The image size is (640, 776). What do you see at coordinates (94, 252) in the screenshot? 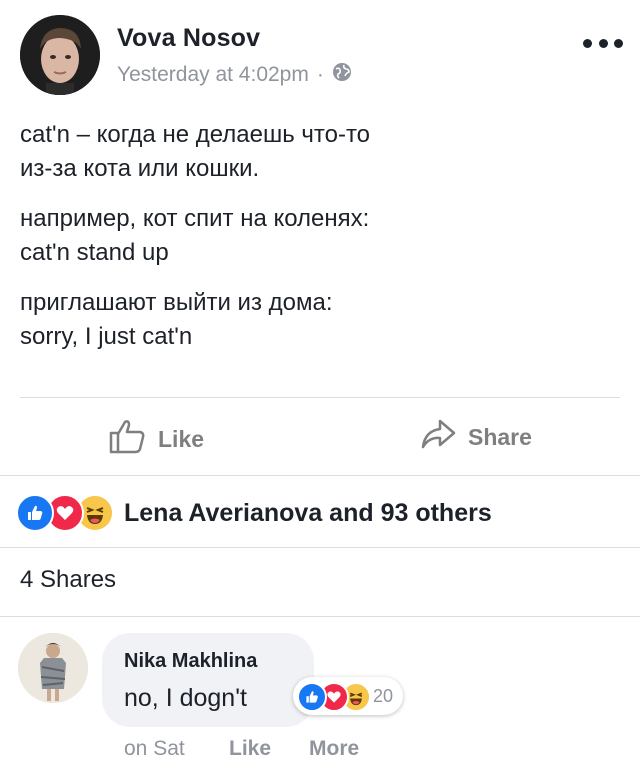
I see `post-line: cat'n stand up` at bounding box center [94, 252].